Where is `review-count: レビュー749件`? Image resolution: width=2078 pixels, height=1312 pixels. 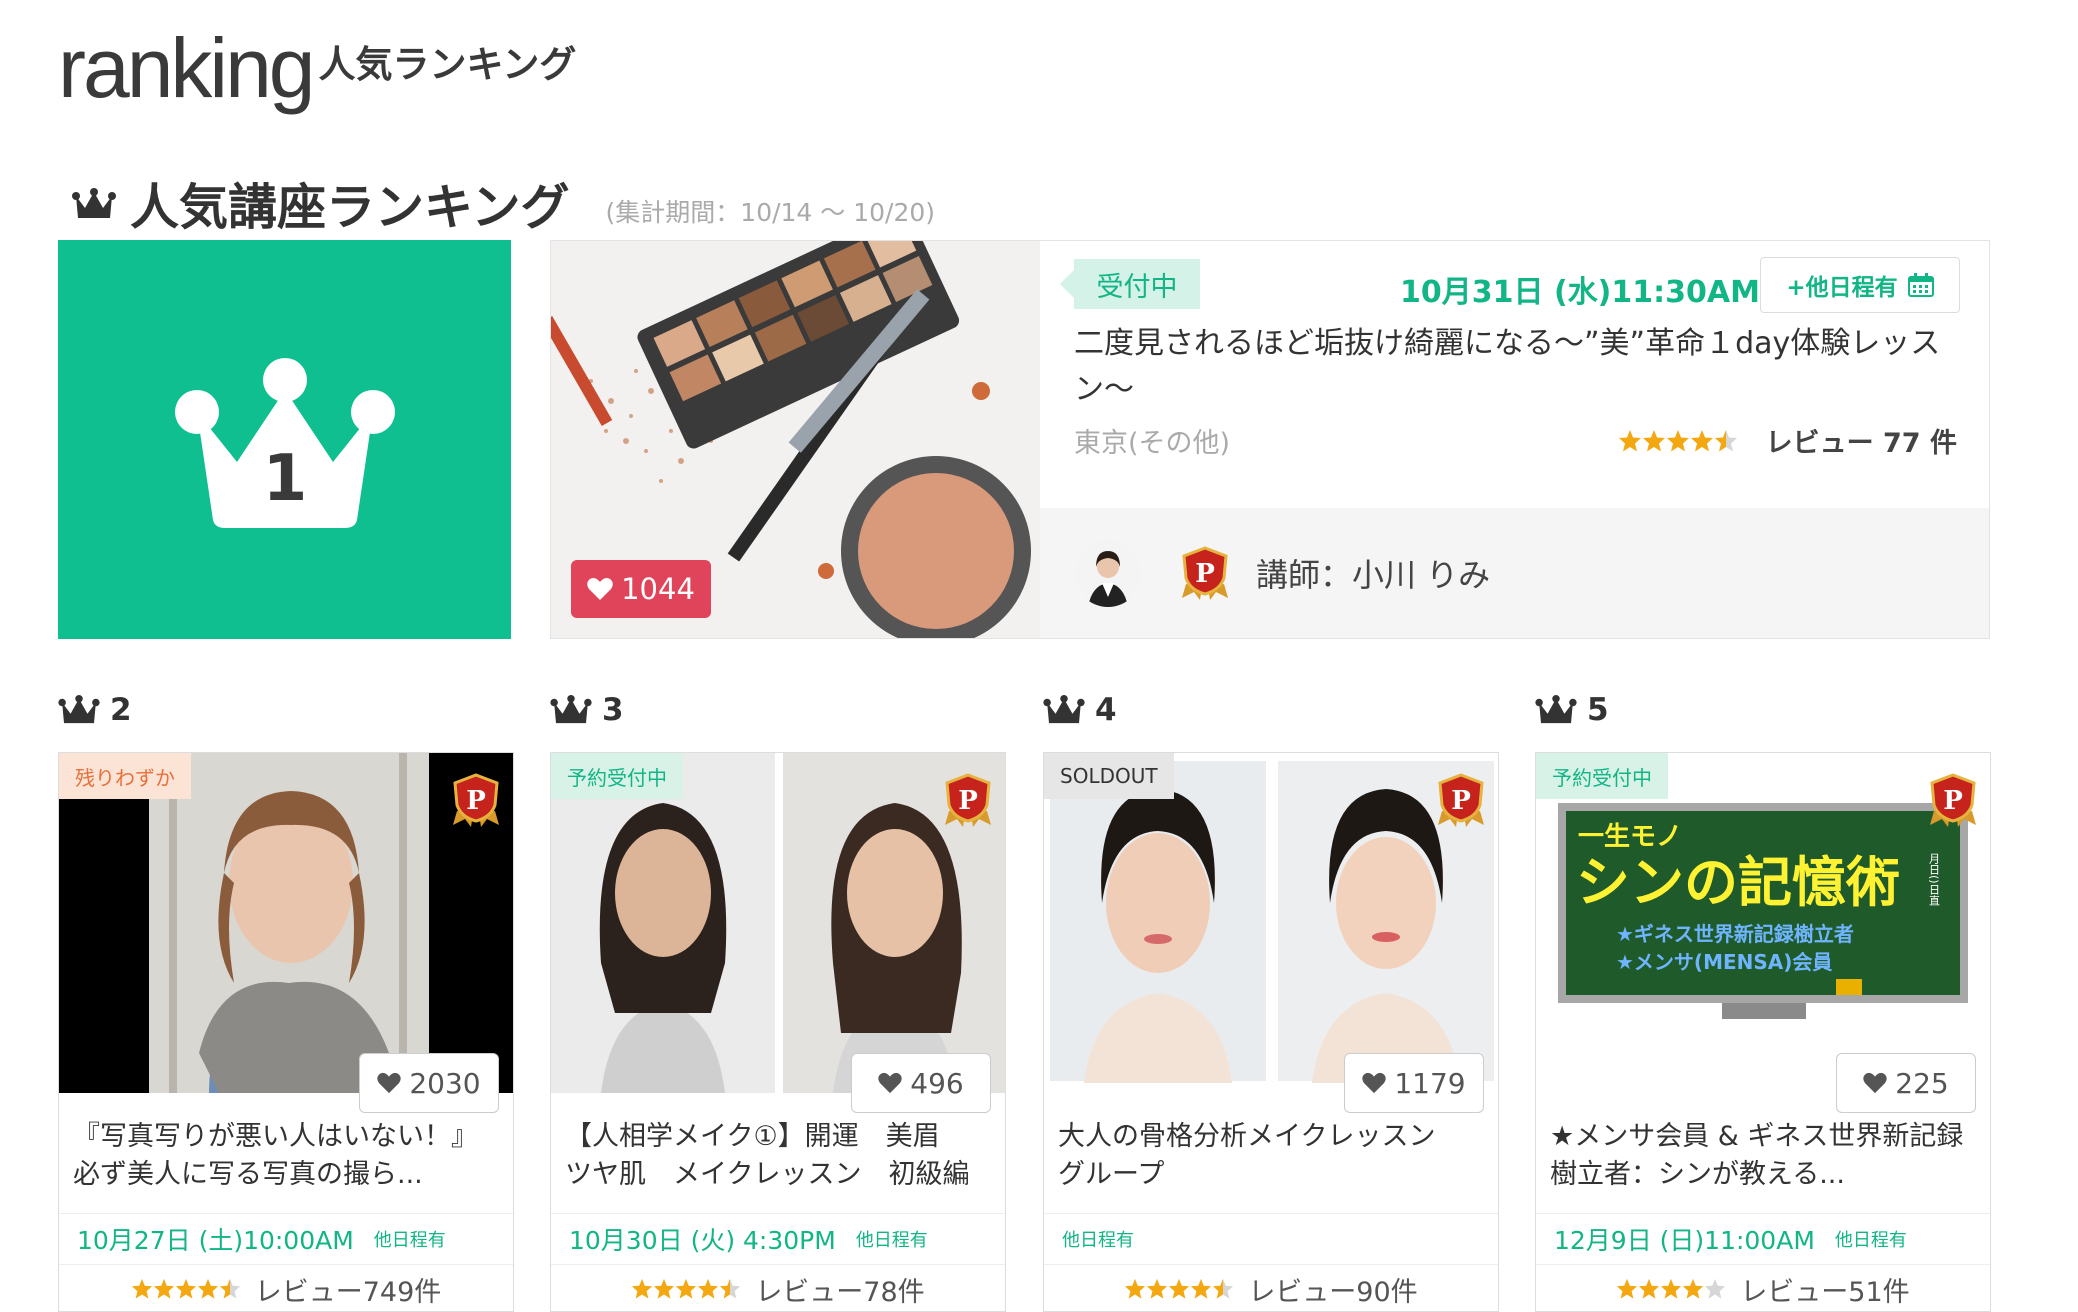 review-count: レビュー749件 is located at coordinates (348, 1292).